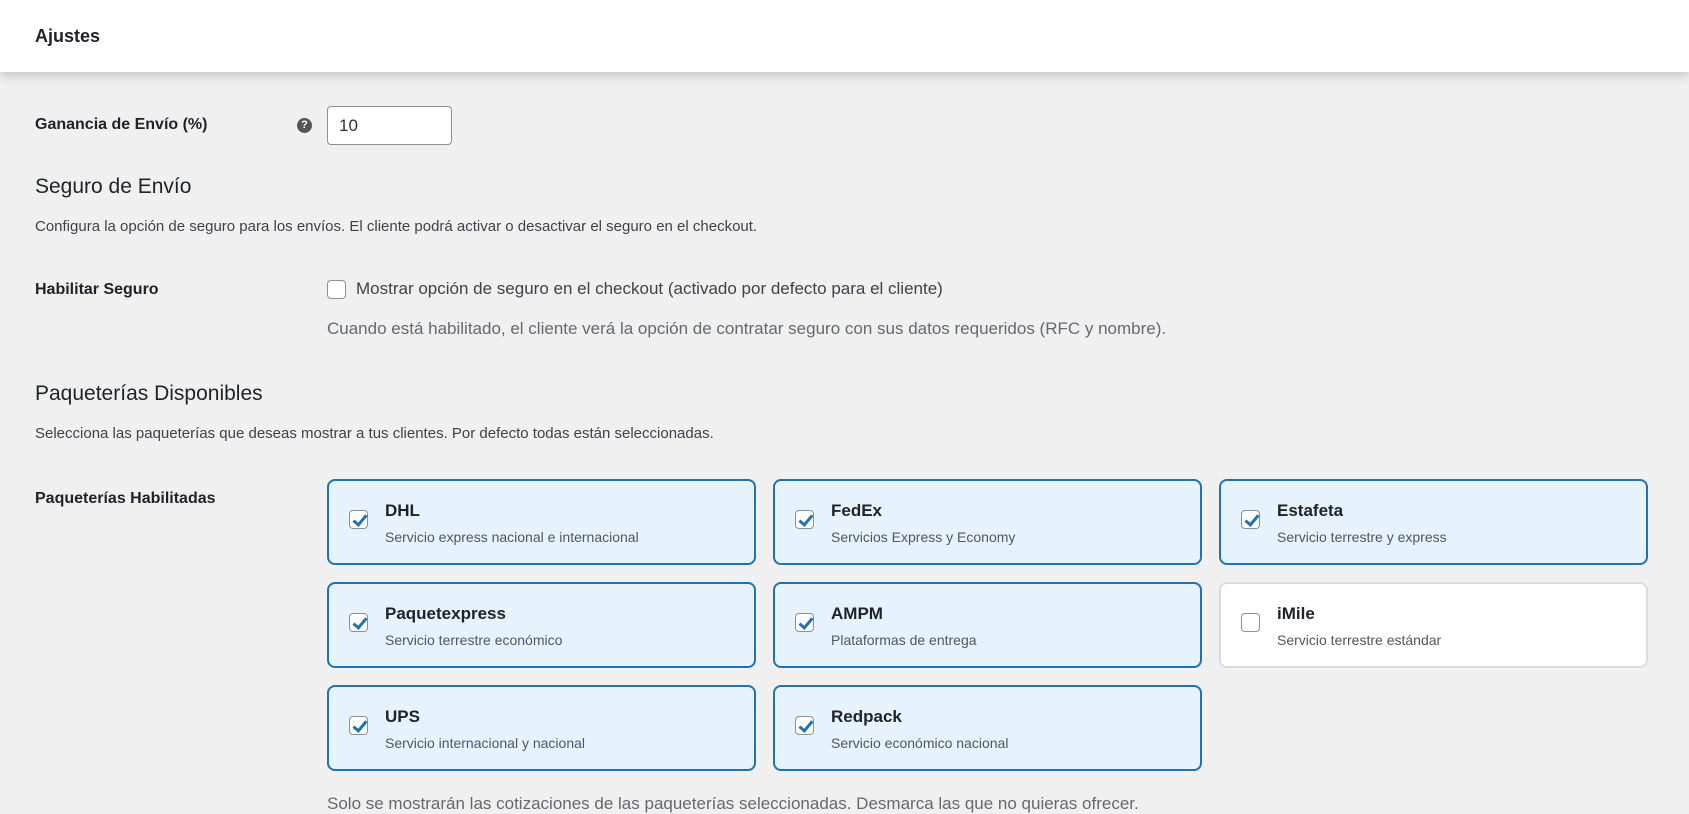 This screenshot has width=1689, height=814. I want to click on page-header: Ajustes, so click(844, 36).